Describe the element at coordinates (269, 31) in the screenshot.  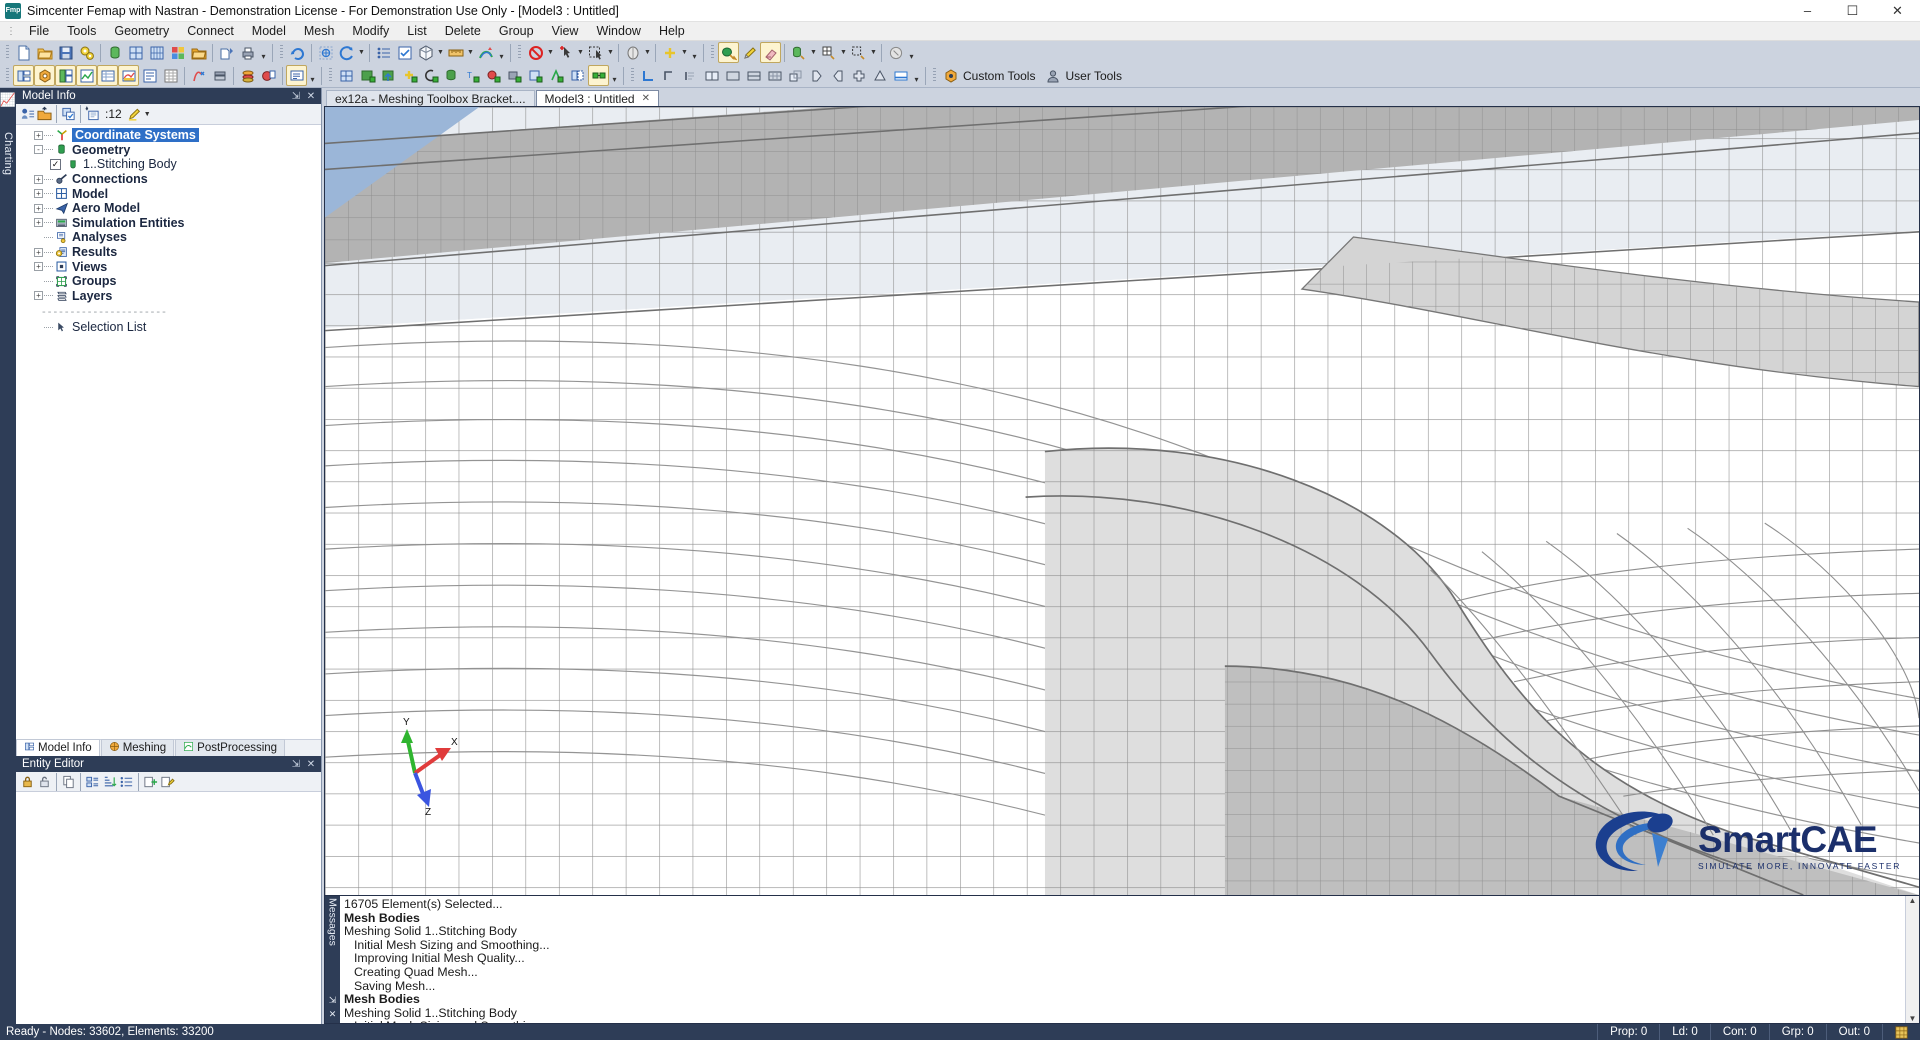
I see `menu-item-model: Model` at that location.